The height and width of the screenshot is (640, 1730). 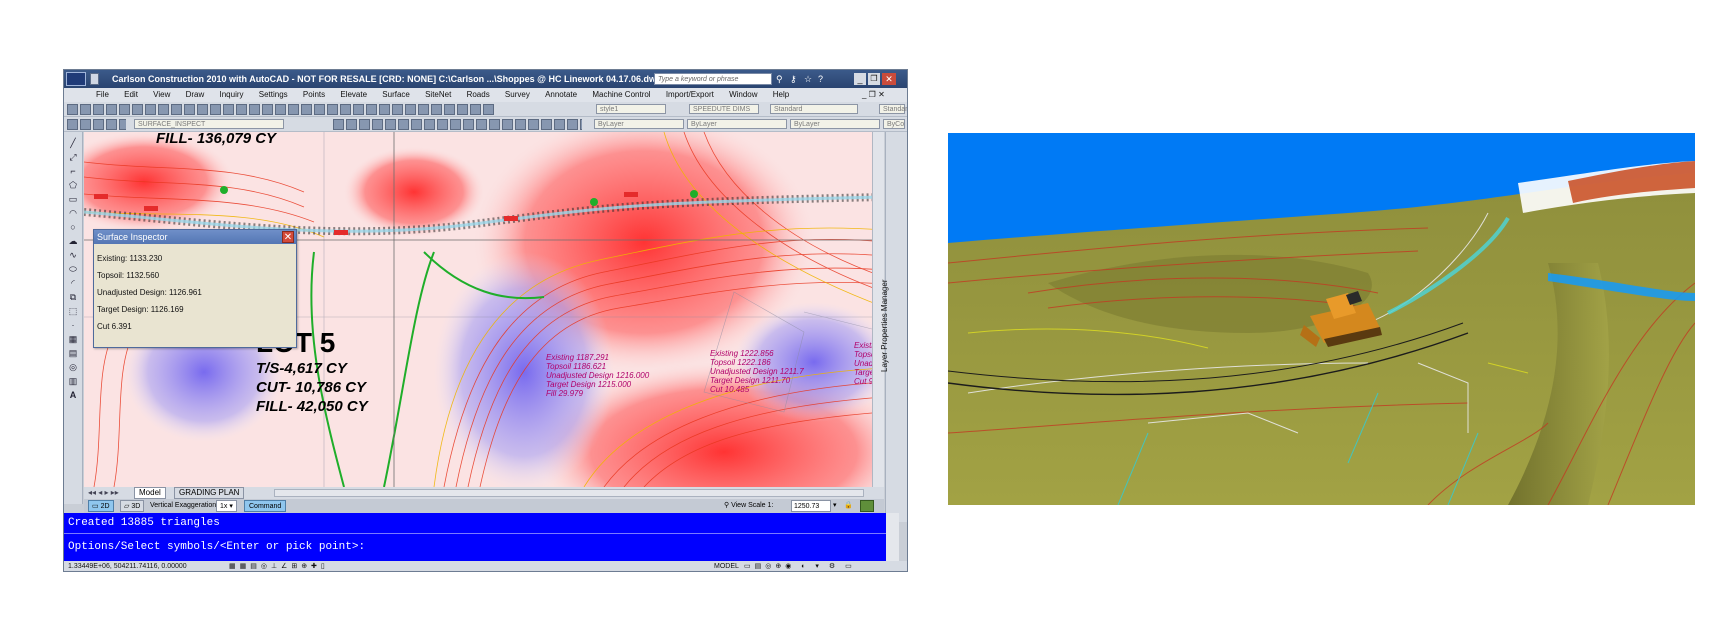 I want to click on revcloud-icon: ☁, so click(x=73, y=241).